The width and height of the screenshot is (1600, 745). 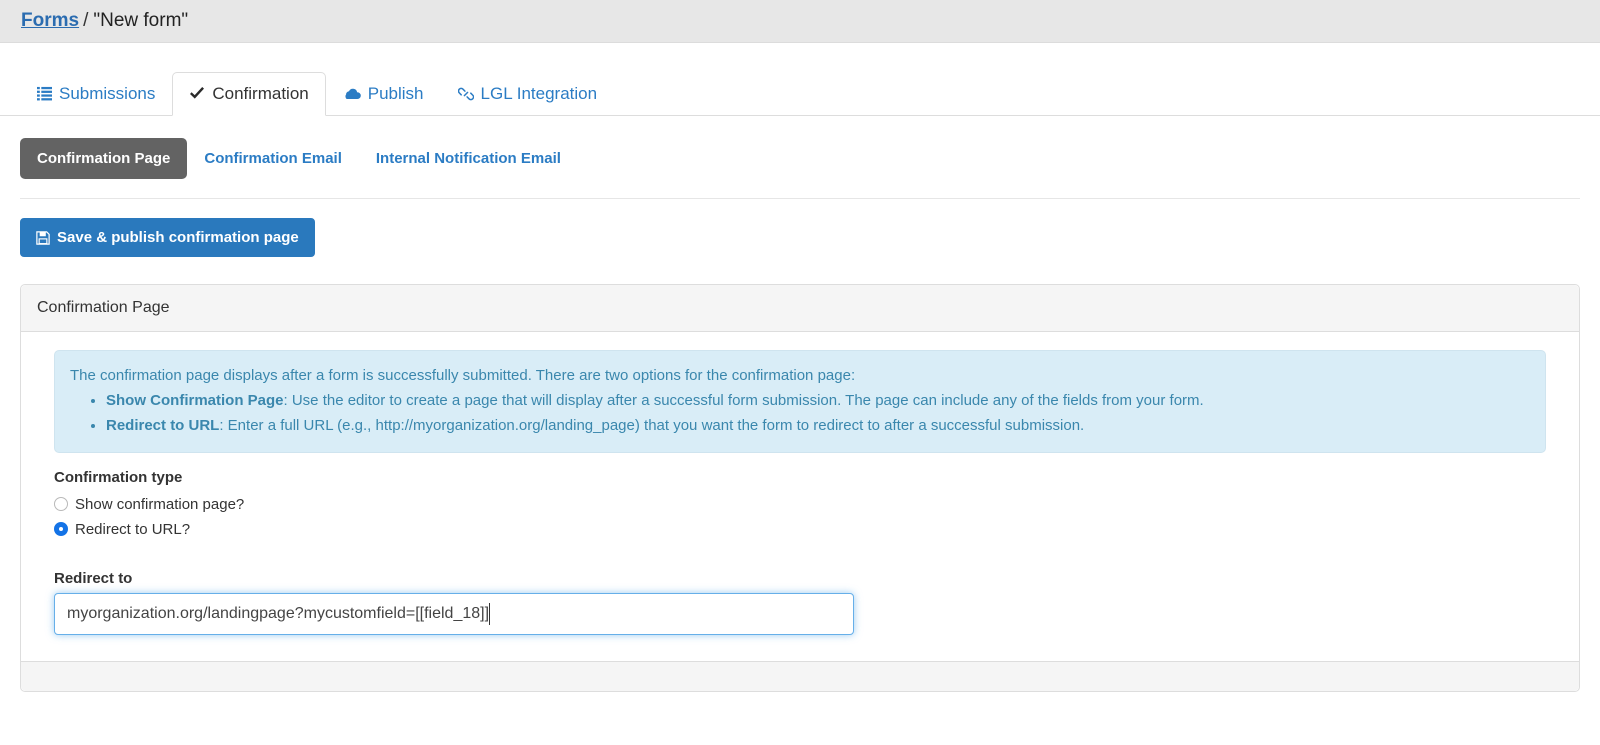 What do you see at coordinates (800, 675) in the screenshot?
I see `panel-footer` at bounding box center [800, 675].